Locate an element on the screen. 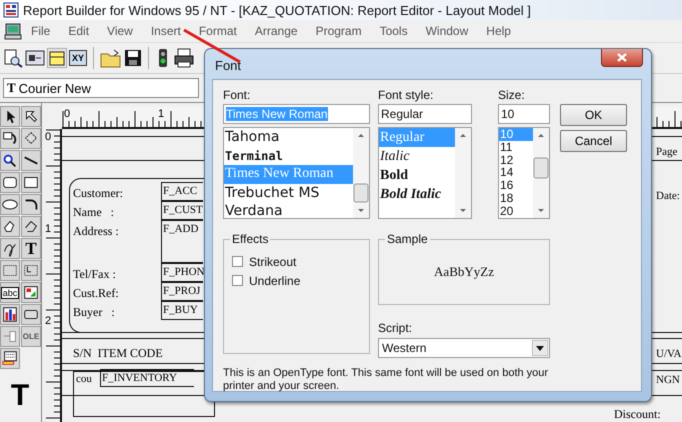 The width and height of the screenshot is (682, 422). frame-icon is located at coordinates (57, 58).